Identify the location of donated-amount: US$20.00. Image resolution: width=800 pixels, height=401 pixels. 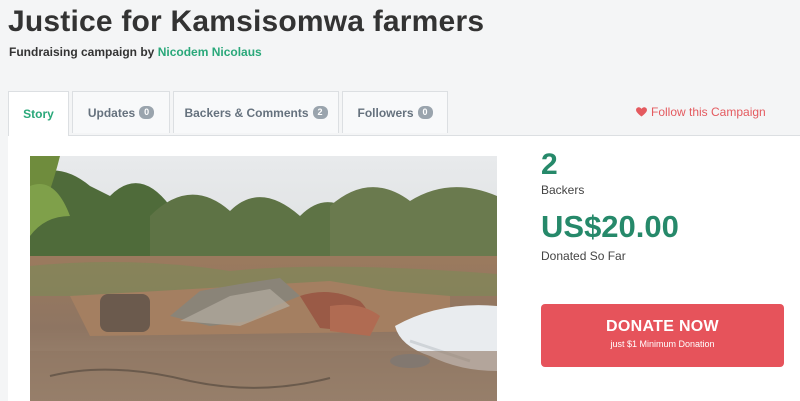
(610, 226).